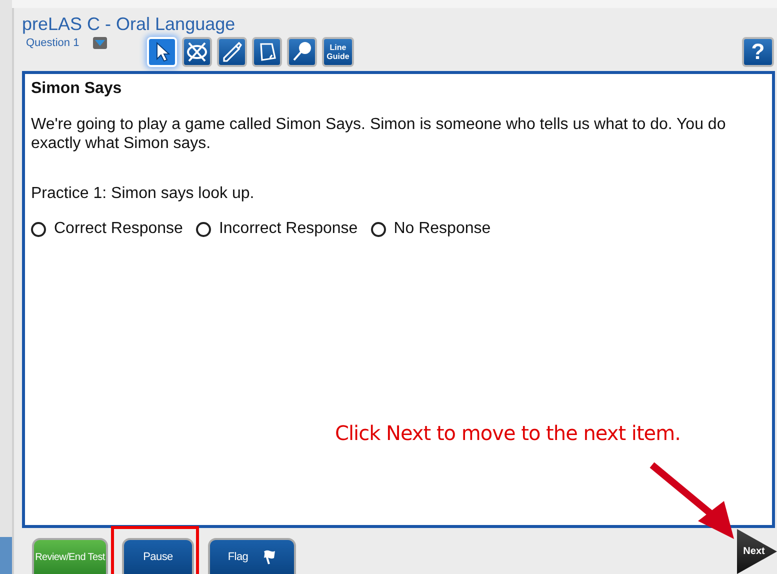  What do you see at coordinates (129, 24) in the screenshot?
I see `app-title: preLAS C - Oral Language` at bounding box center [129, 24].